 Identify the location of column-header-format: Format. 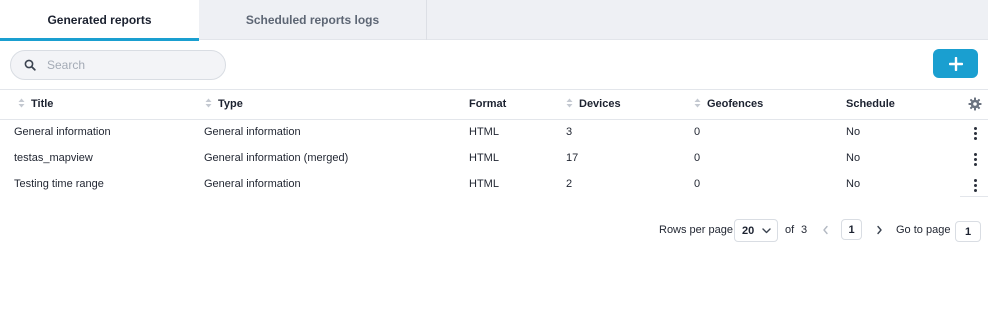
(487, 104).